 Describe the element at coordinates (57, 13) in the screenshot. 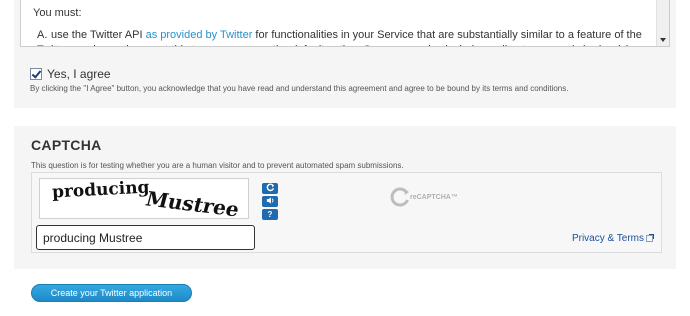

I see `terms-must-label: You must:` at that location.